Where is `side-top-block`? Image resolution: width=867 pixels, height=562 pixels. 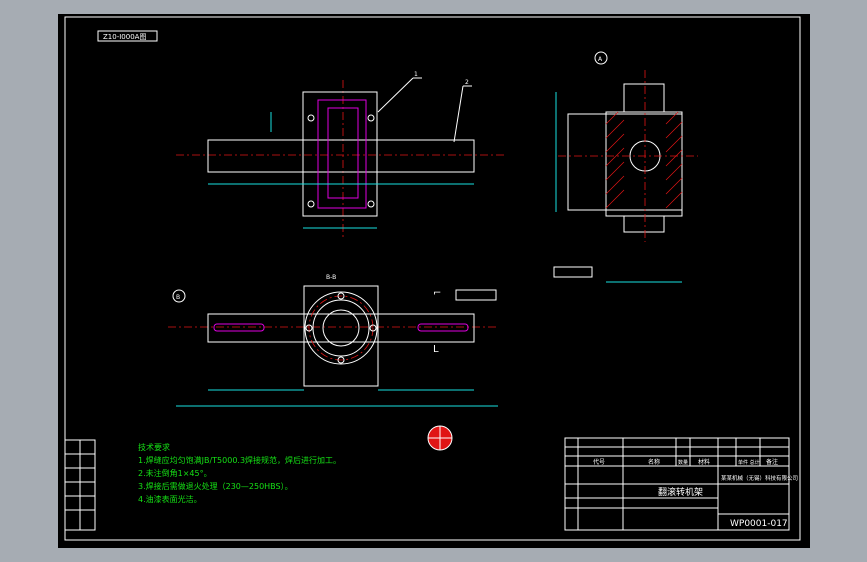
side-top-block is located at coordinates (644, 98).